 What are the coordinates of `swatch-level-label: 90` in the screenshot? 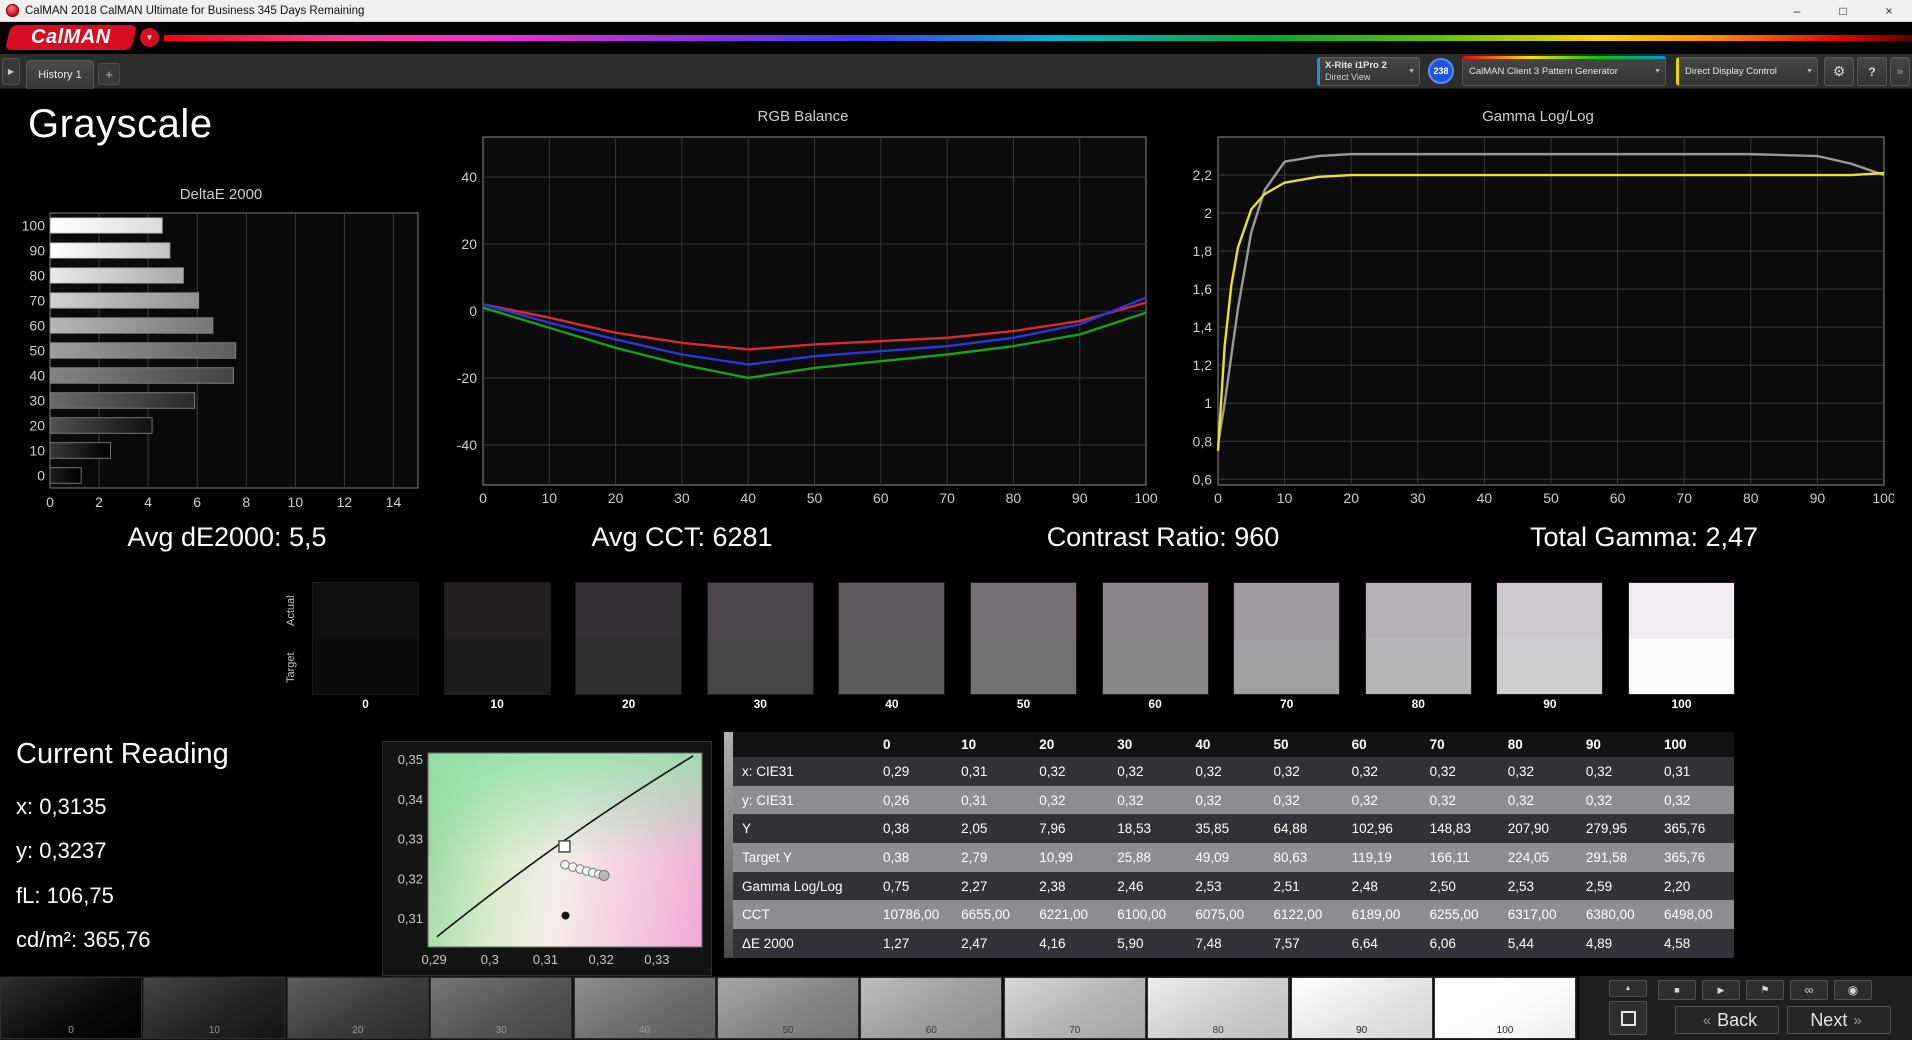 It's located at (1550, 704).